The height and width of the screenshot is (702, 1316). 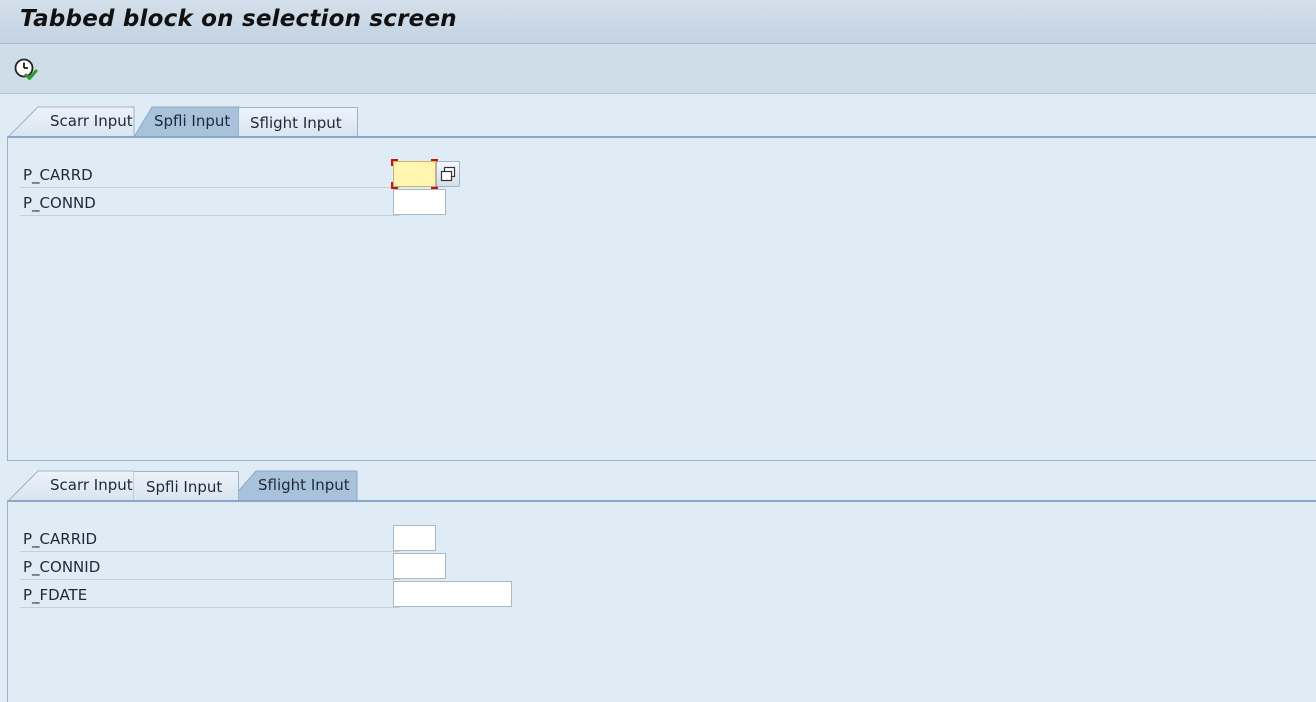 What do you see at coordinates (210, 566) in the screenshot?
I see `field-row-p-connid: P_CONNID` at bounding box center [210, 566].